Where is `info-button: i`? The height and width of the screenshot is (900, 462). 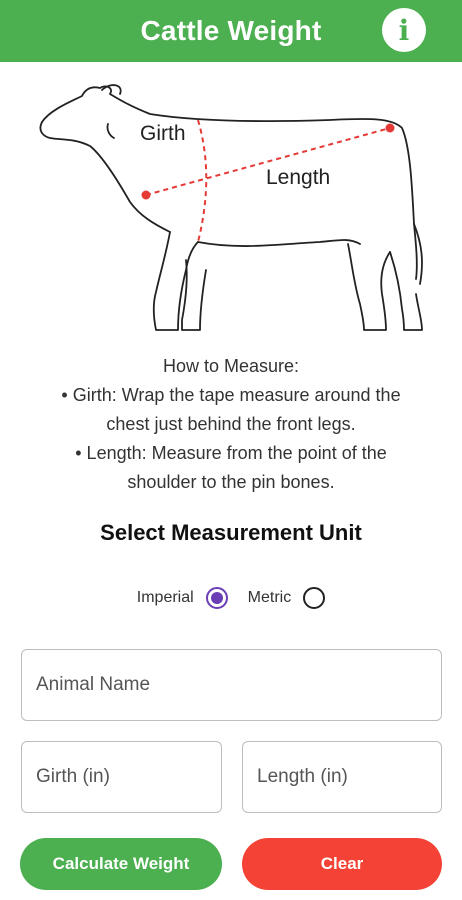 info-button: i is located at coordinates (404, 30).